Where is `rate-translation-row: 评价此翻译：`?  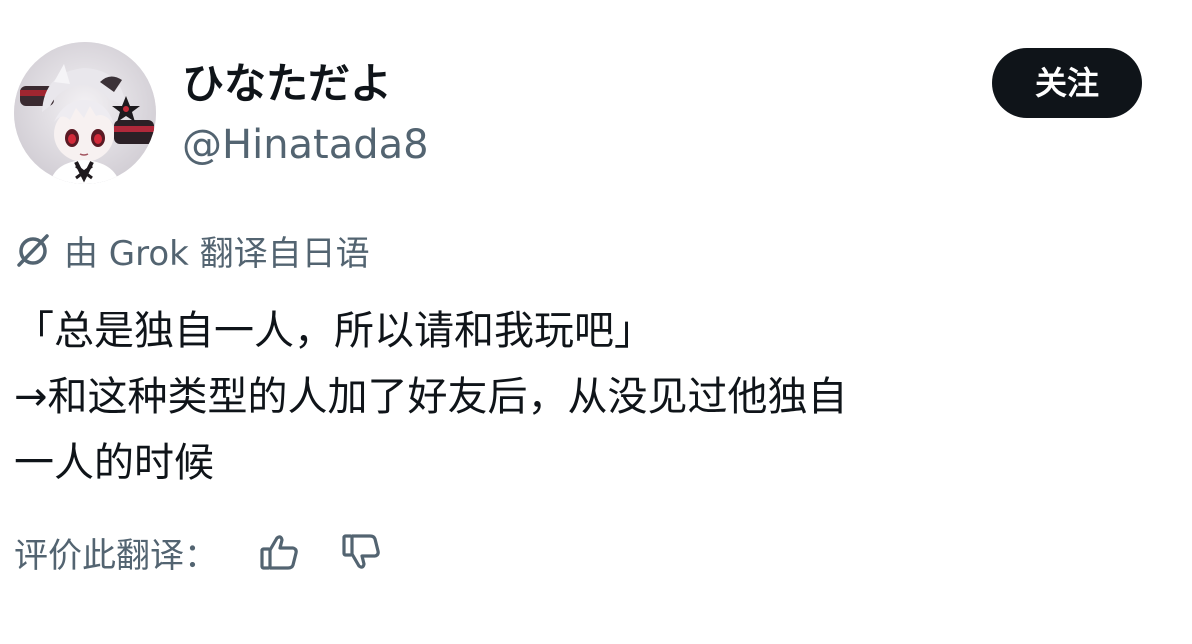 rate-translation-row: 评价此翻译： is located at coordinates (199, 552).